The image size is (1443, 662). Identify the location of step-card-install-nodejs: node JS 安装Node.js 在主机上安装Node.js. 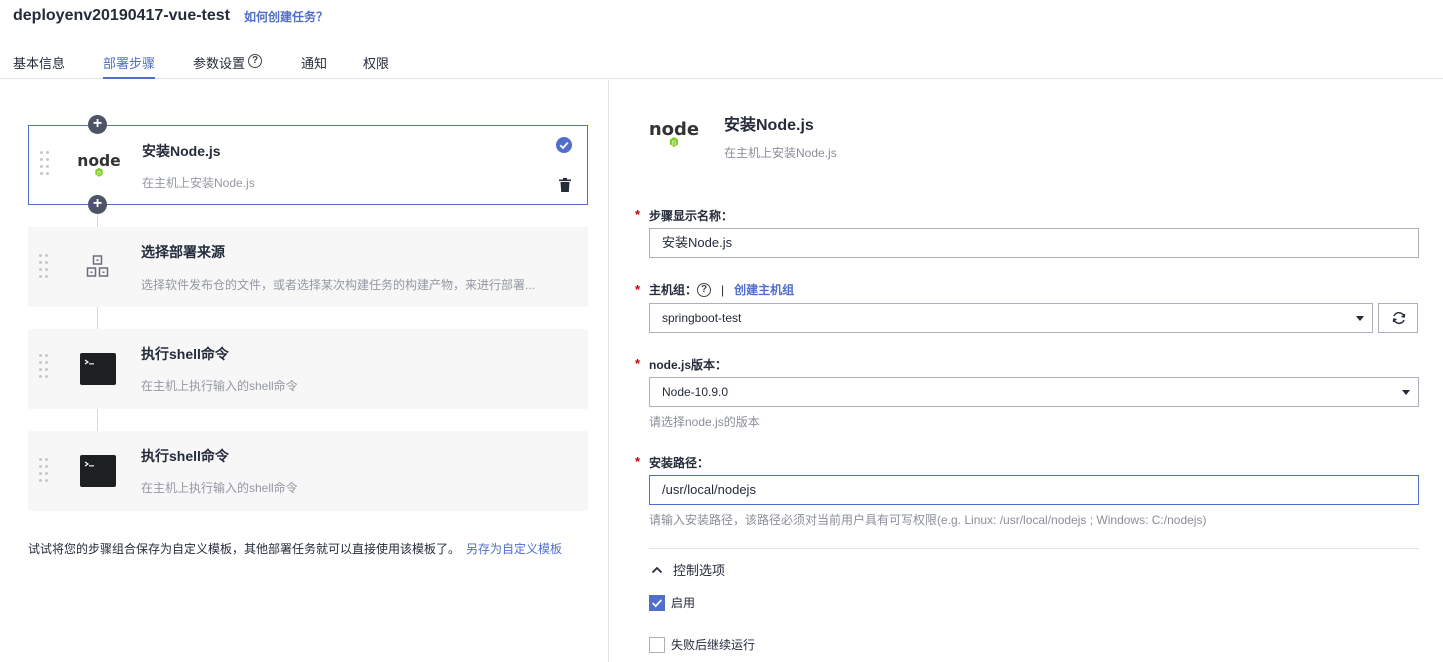
(308, 165).